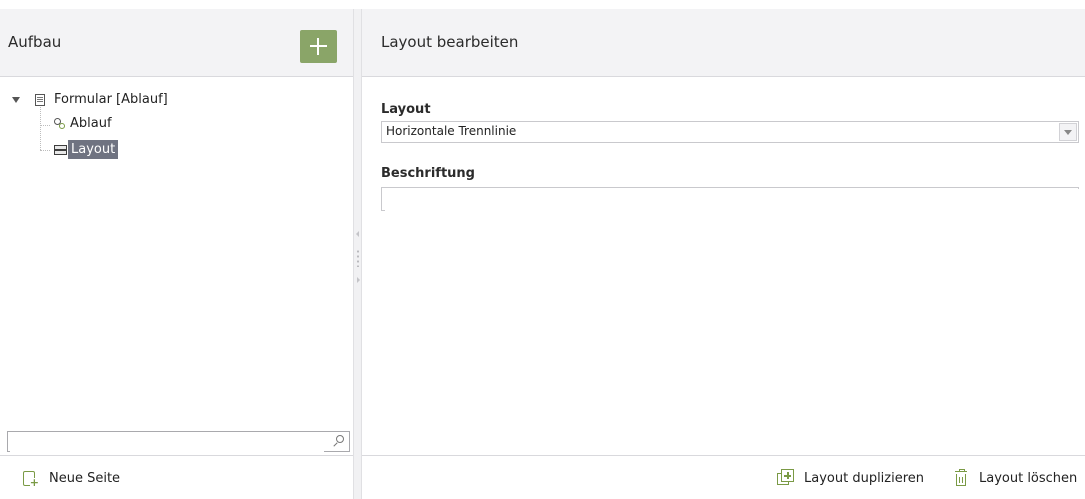  I want to click on collapse-right-arrow-icon, so click(358, 280).